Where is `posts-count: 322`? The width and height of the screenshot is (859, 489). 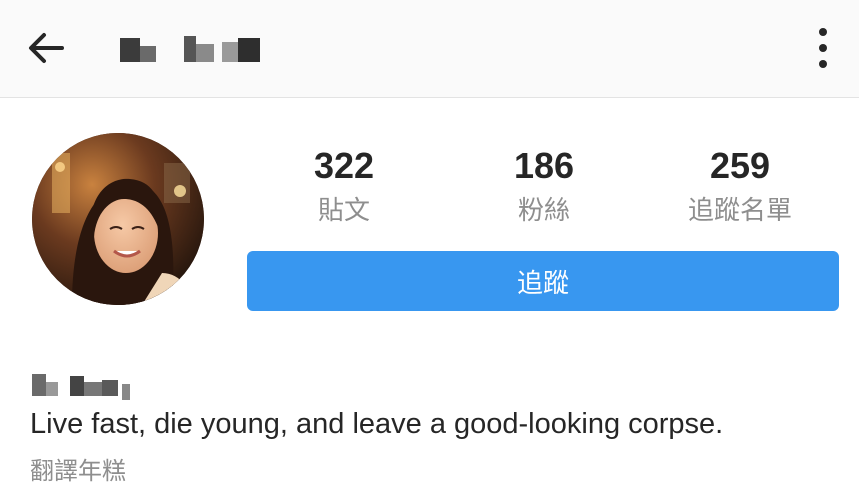 posts-count: 322 is located at coordinates (344, 165).